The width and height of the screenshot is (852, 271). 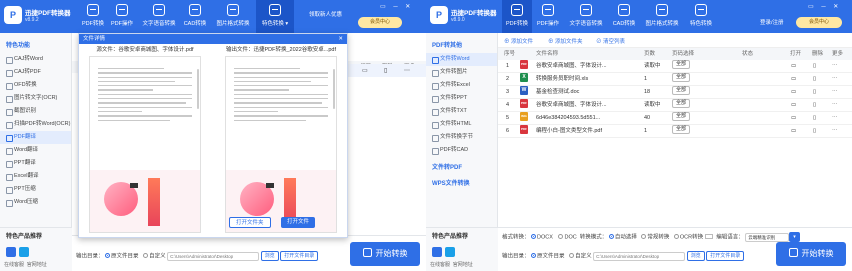 I want to click on table-row: 3 W 基金检查测试.doc 18 全部 ▭ ▯ ⋯, so click(x=675, y=92).